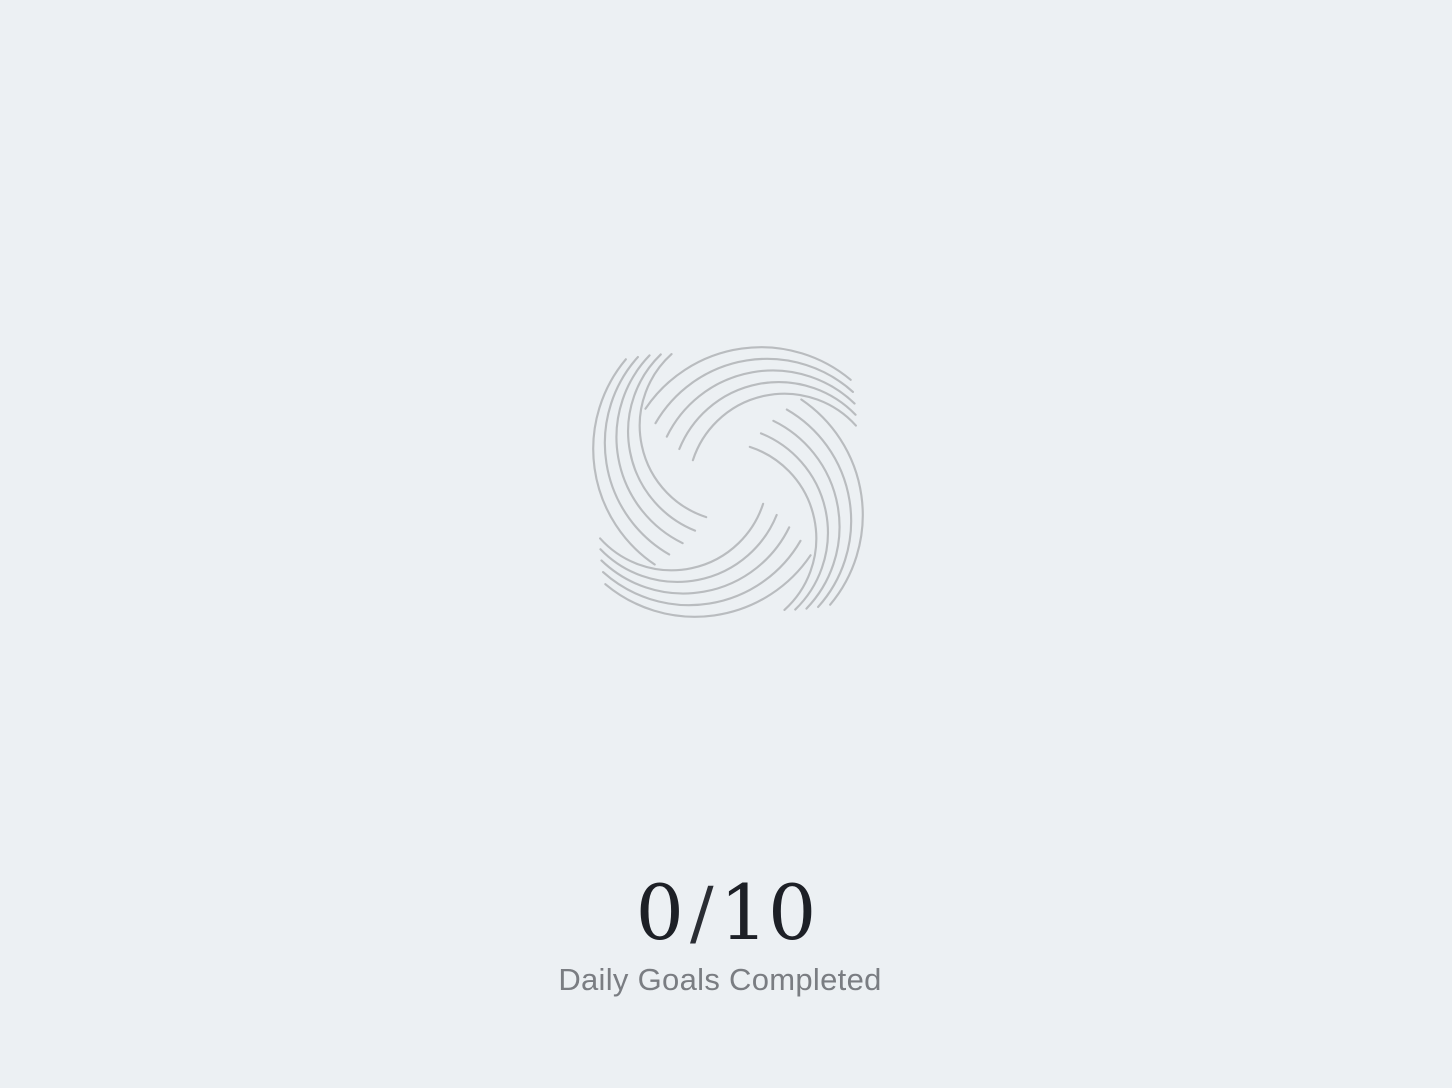  What do you see at coordinates (720, 979) in the screenshot?
I see `goals-label: Daily Goals Completed` at bounding box center [720, 979].